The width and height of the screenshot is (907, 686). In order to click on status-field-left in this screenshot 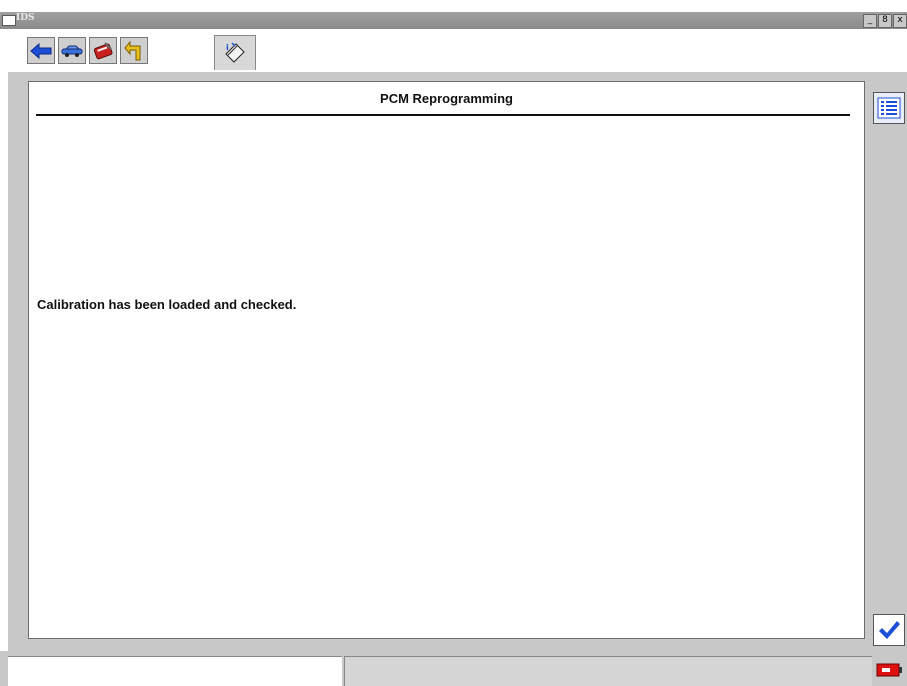, I will do `click(175, 671)`.